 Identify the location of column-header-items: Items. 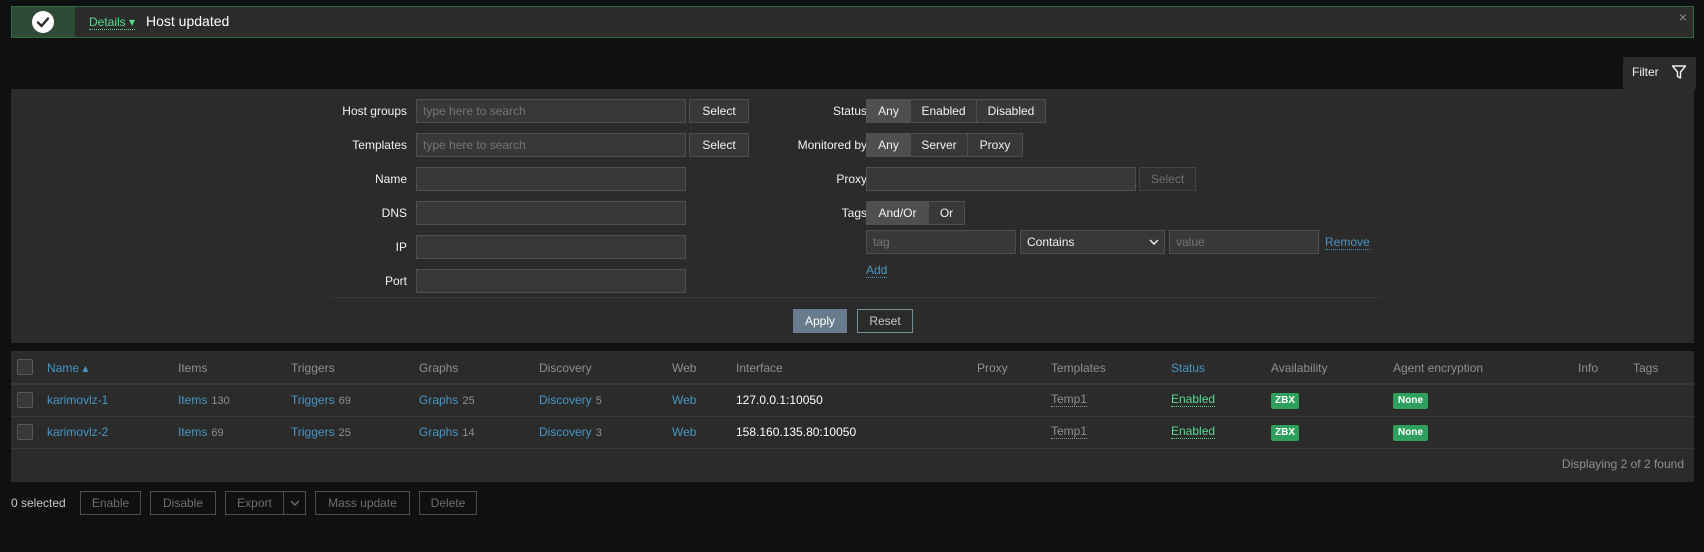
(193, 368).